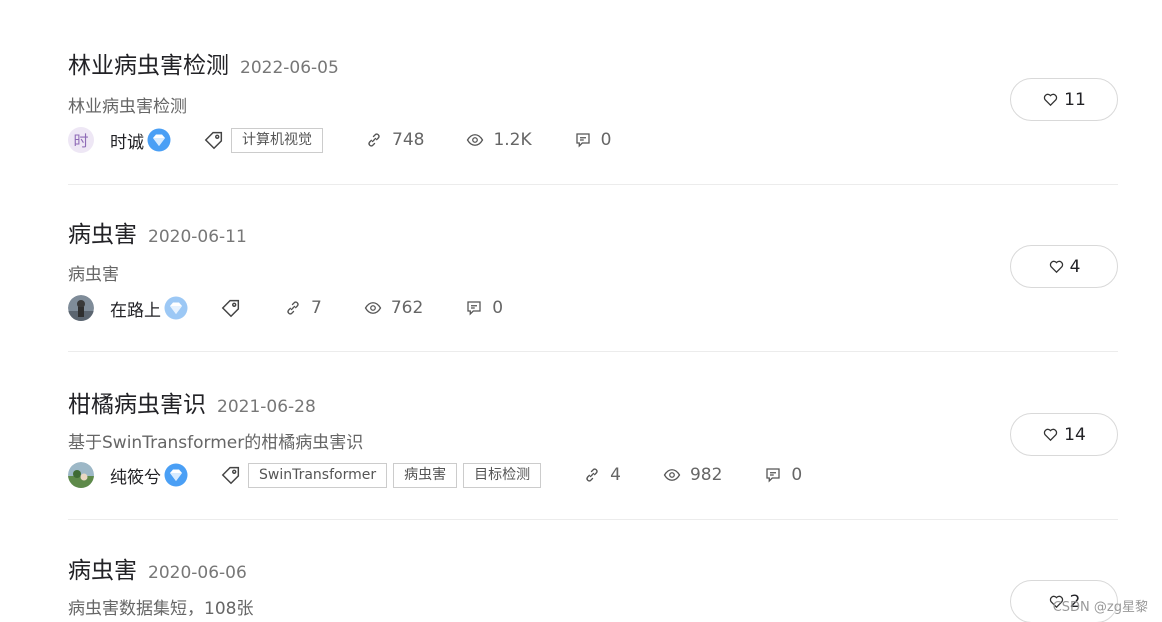 Image resolution: width=1162 pixels, height=622 pixels. I want to click on view-count: 982, so click(706, 475).